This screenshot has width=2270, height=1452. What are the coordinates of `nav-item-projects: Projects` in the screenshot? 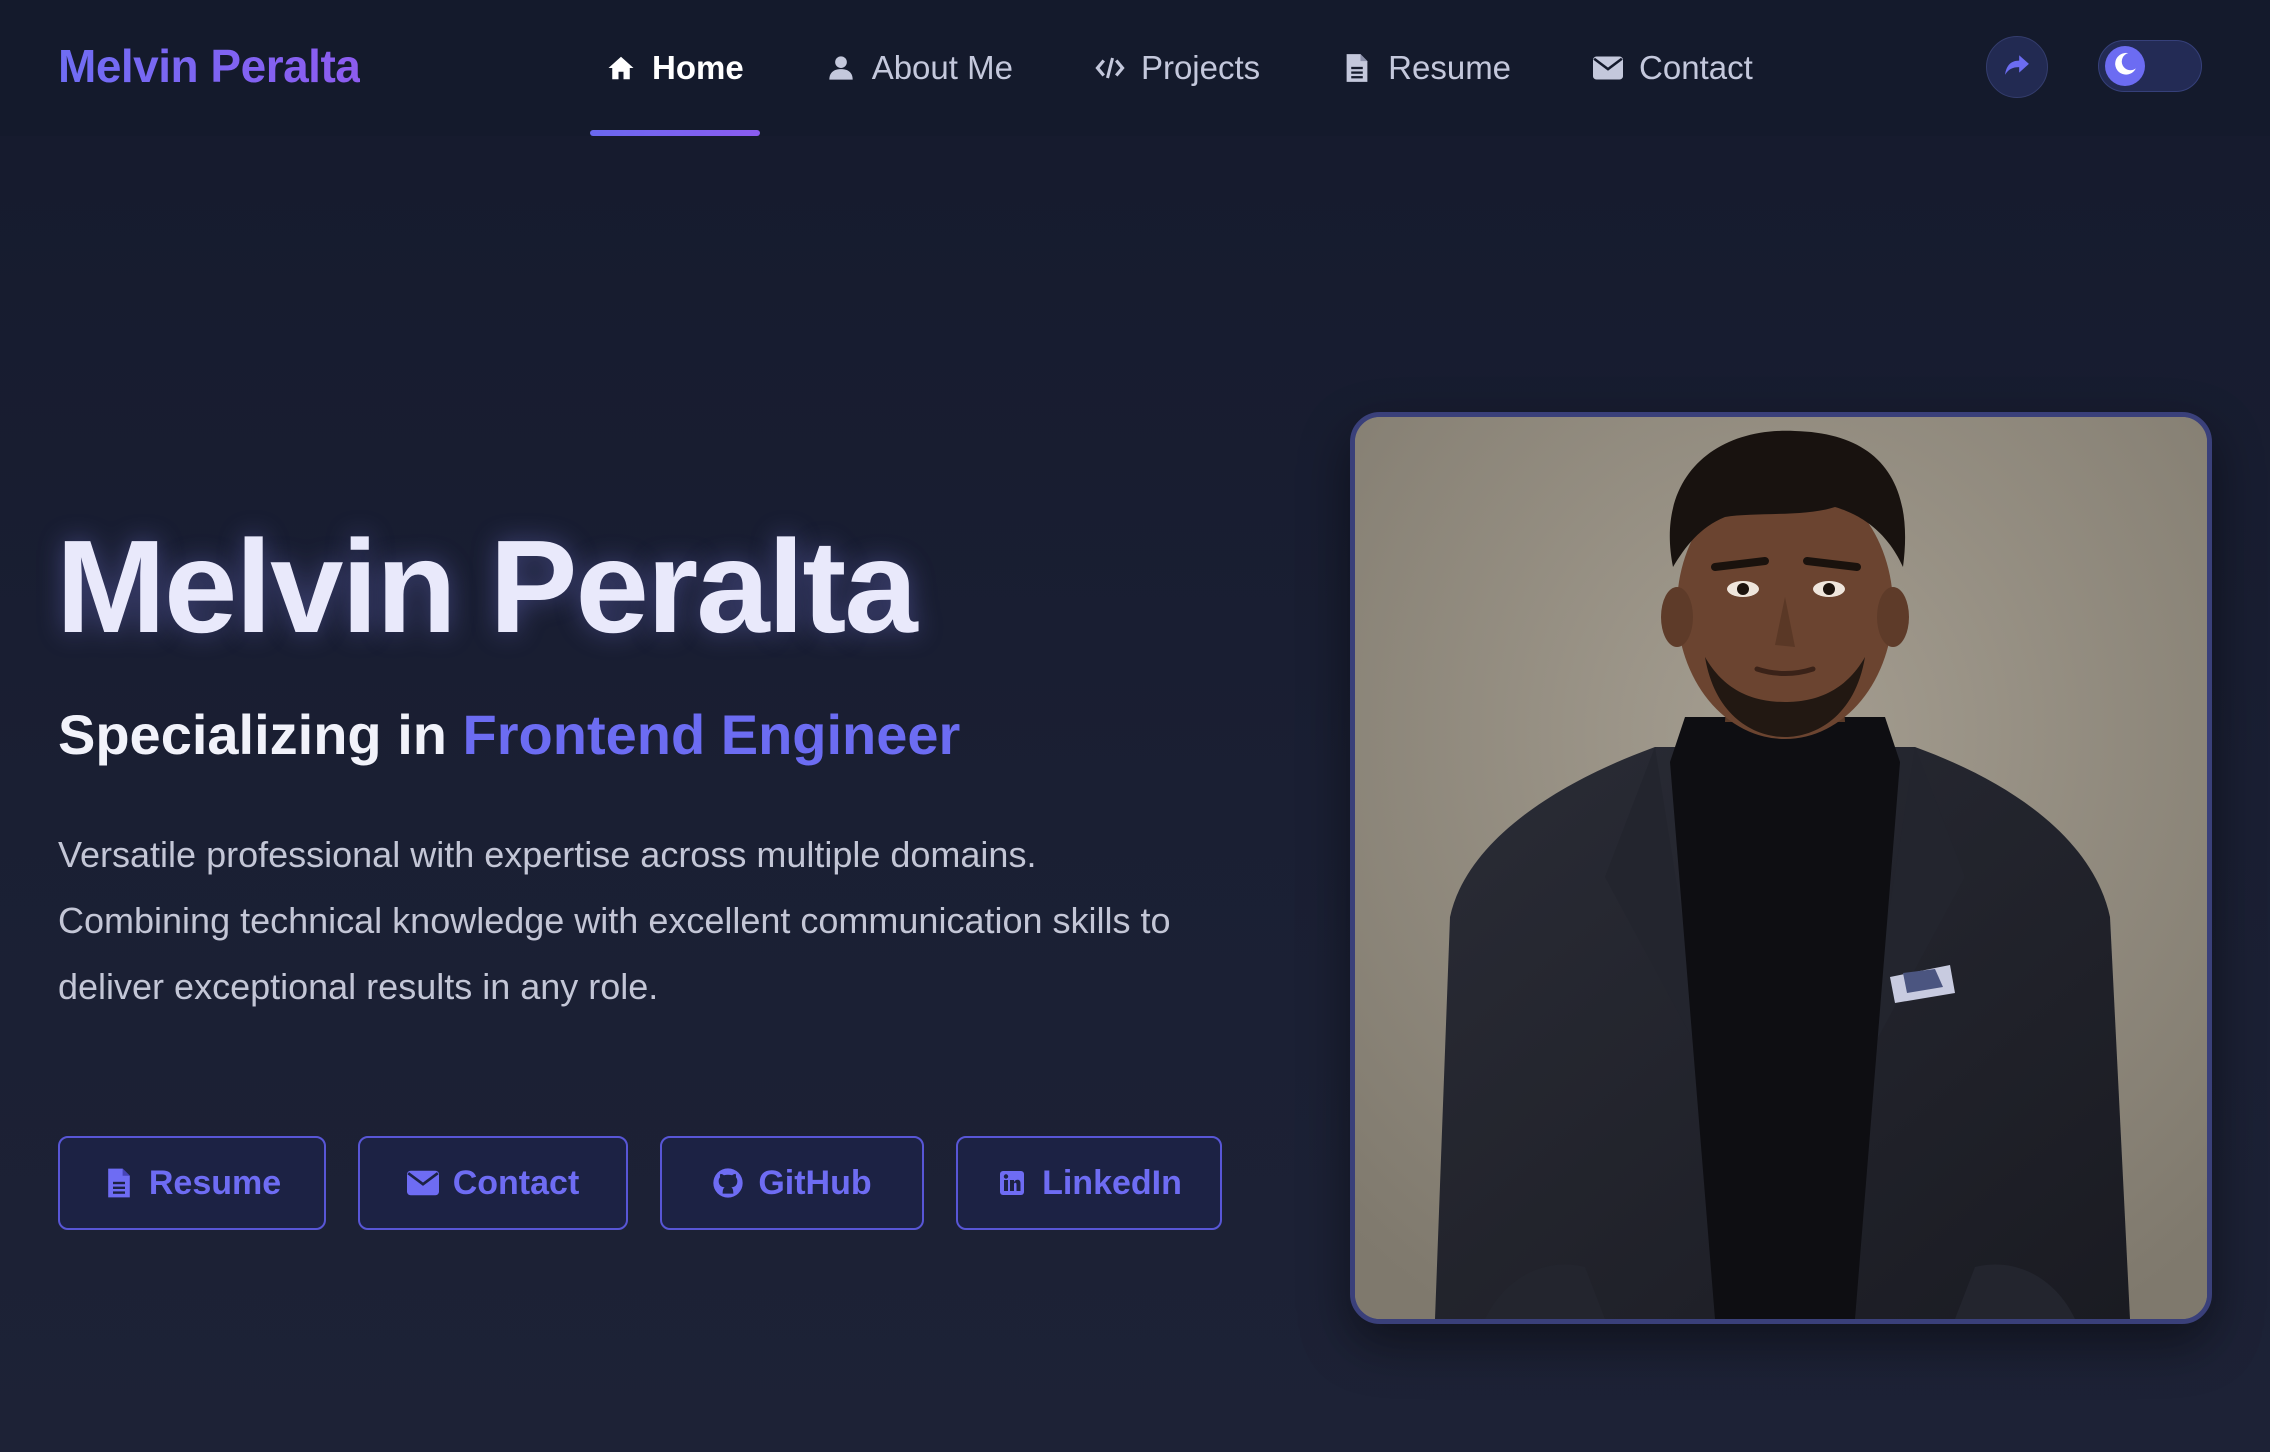 It's located at (1177, 68).